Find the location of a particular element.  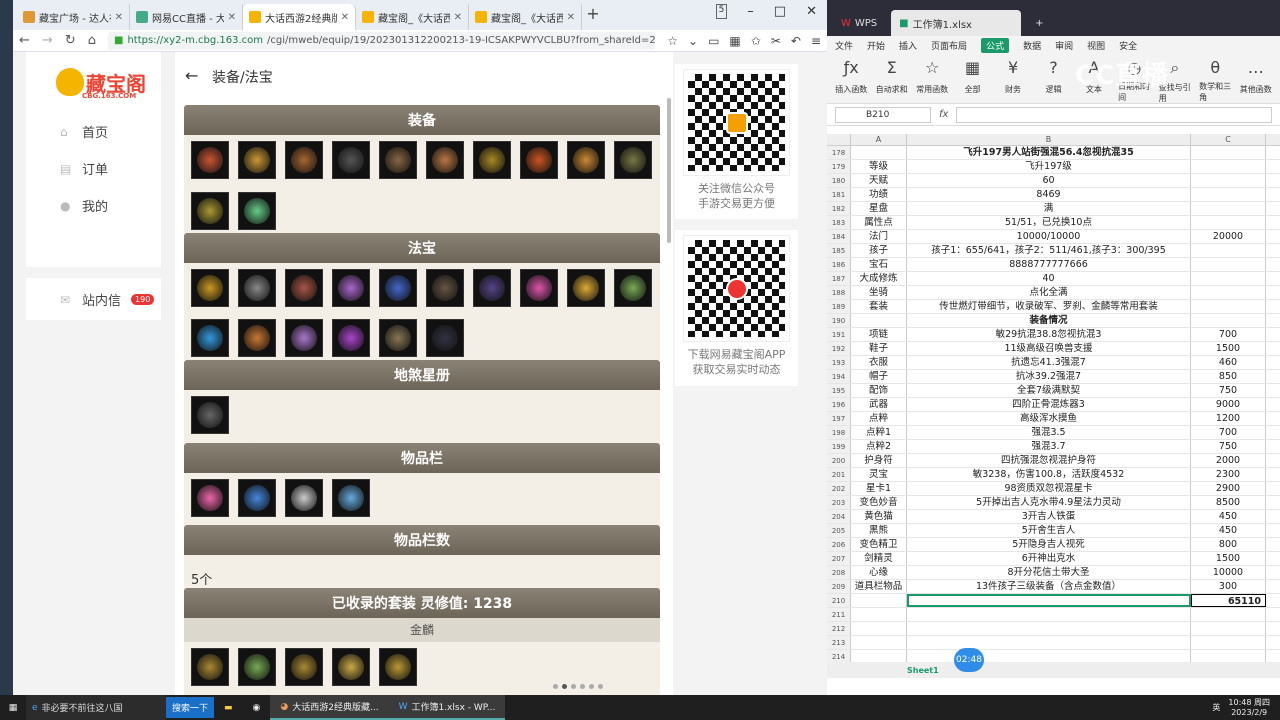

cell-b: 抗冰39.2强混7 is located at coordinates (1049, 376).